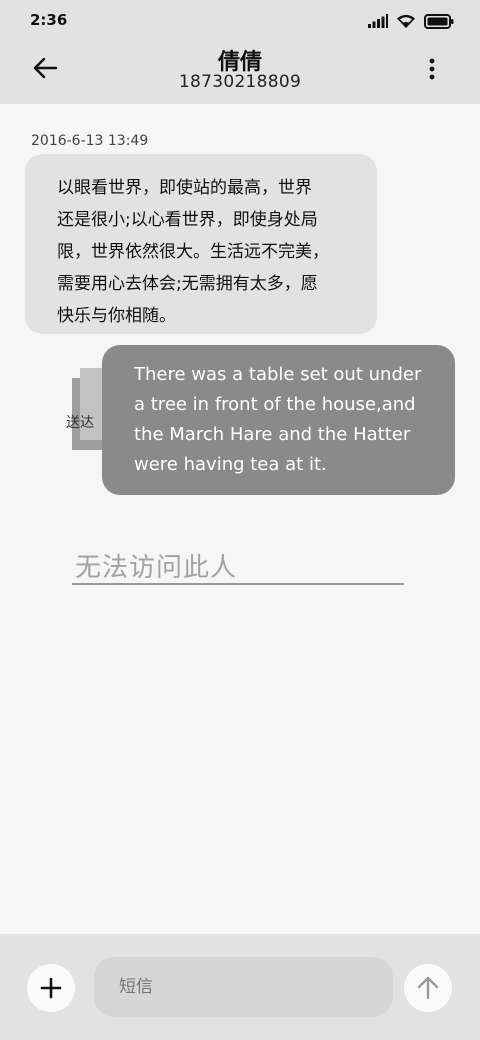  I want to click on add-attachment-button, so click(51, 988).